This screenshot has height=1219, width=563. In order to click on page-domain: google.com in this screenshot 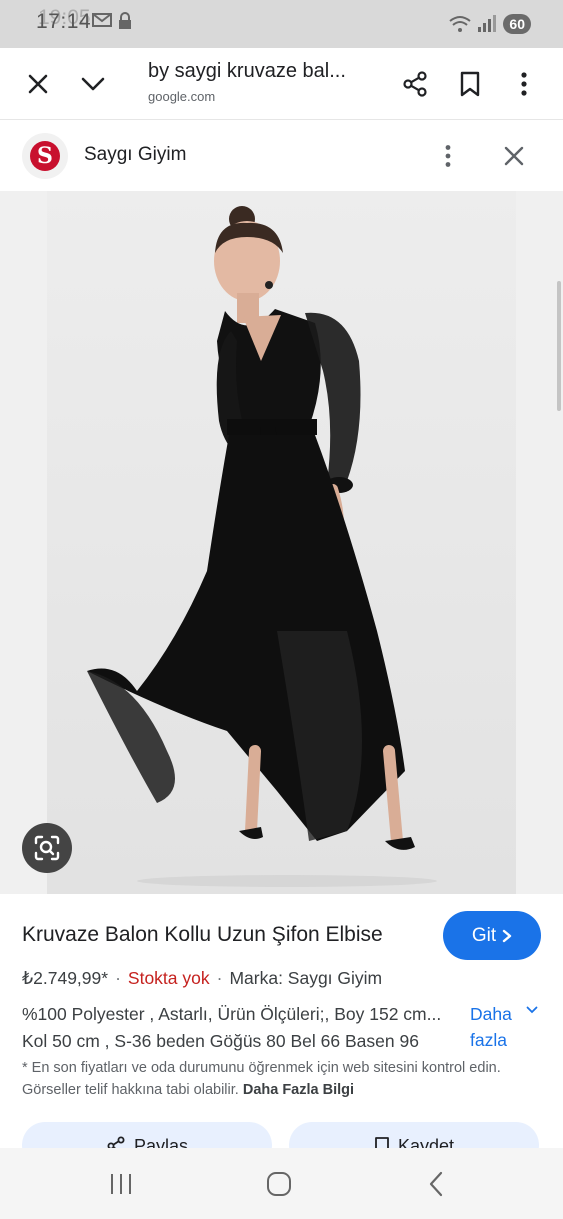, I will do `click(182, 96)`.